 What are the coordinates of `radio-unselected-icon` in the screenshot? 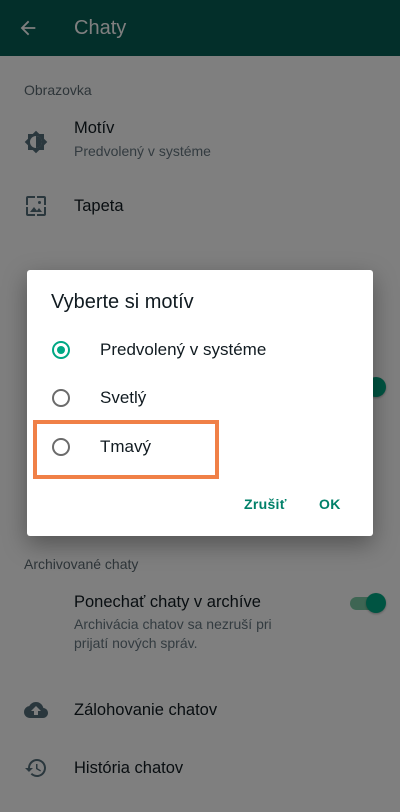 It's located at (61, 398).